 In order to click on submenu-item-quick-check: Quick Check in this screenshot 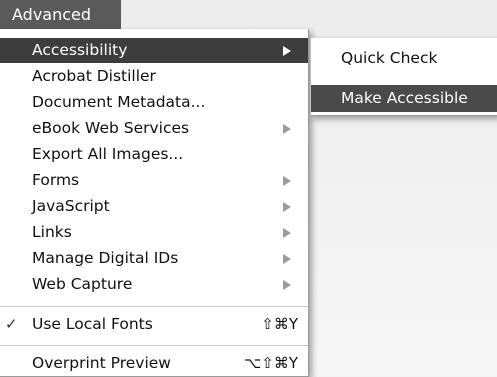, I will do `click(404, 58)`.